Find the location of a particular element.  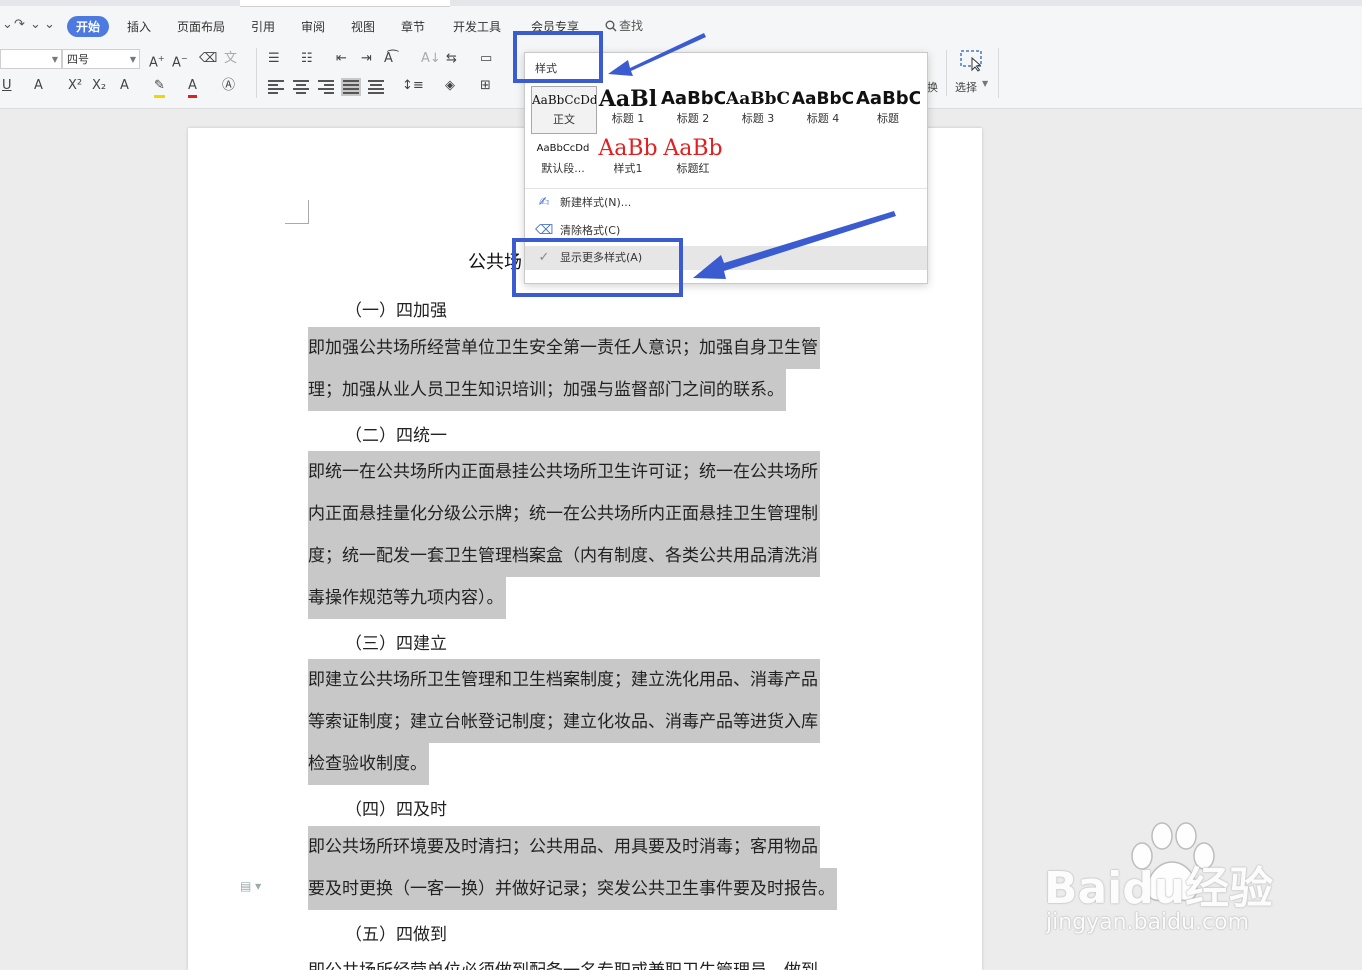

document-tab is located at coordinates (345, 3).